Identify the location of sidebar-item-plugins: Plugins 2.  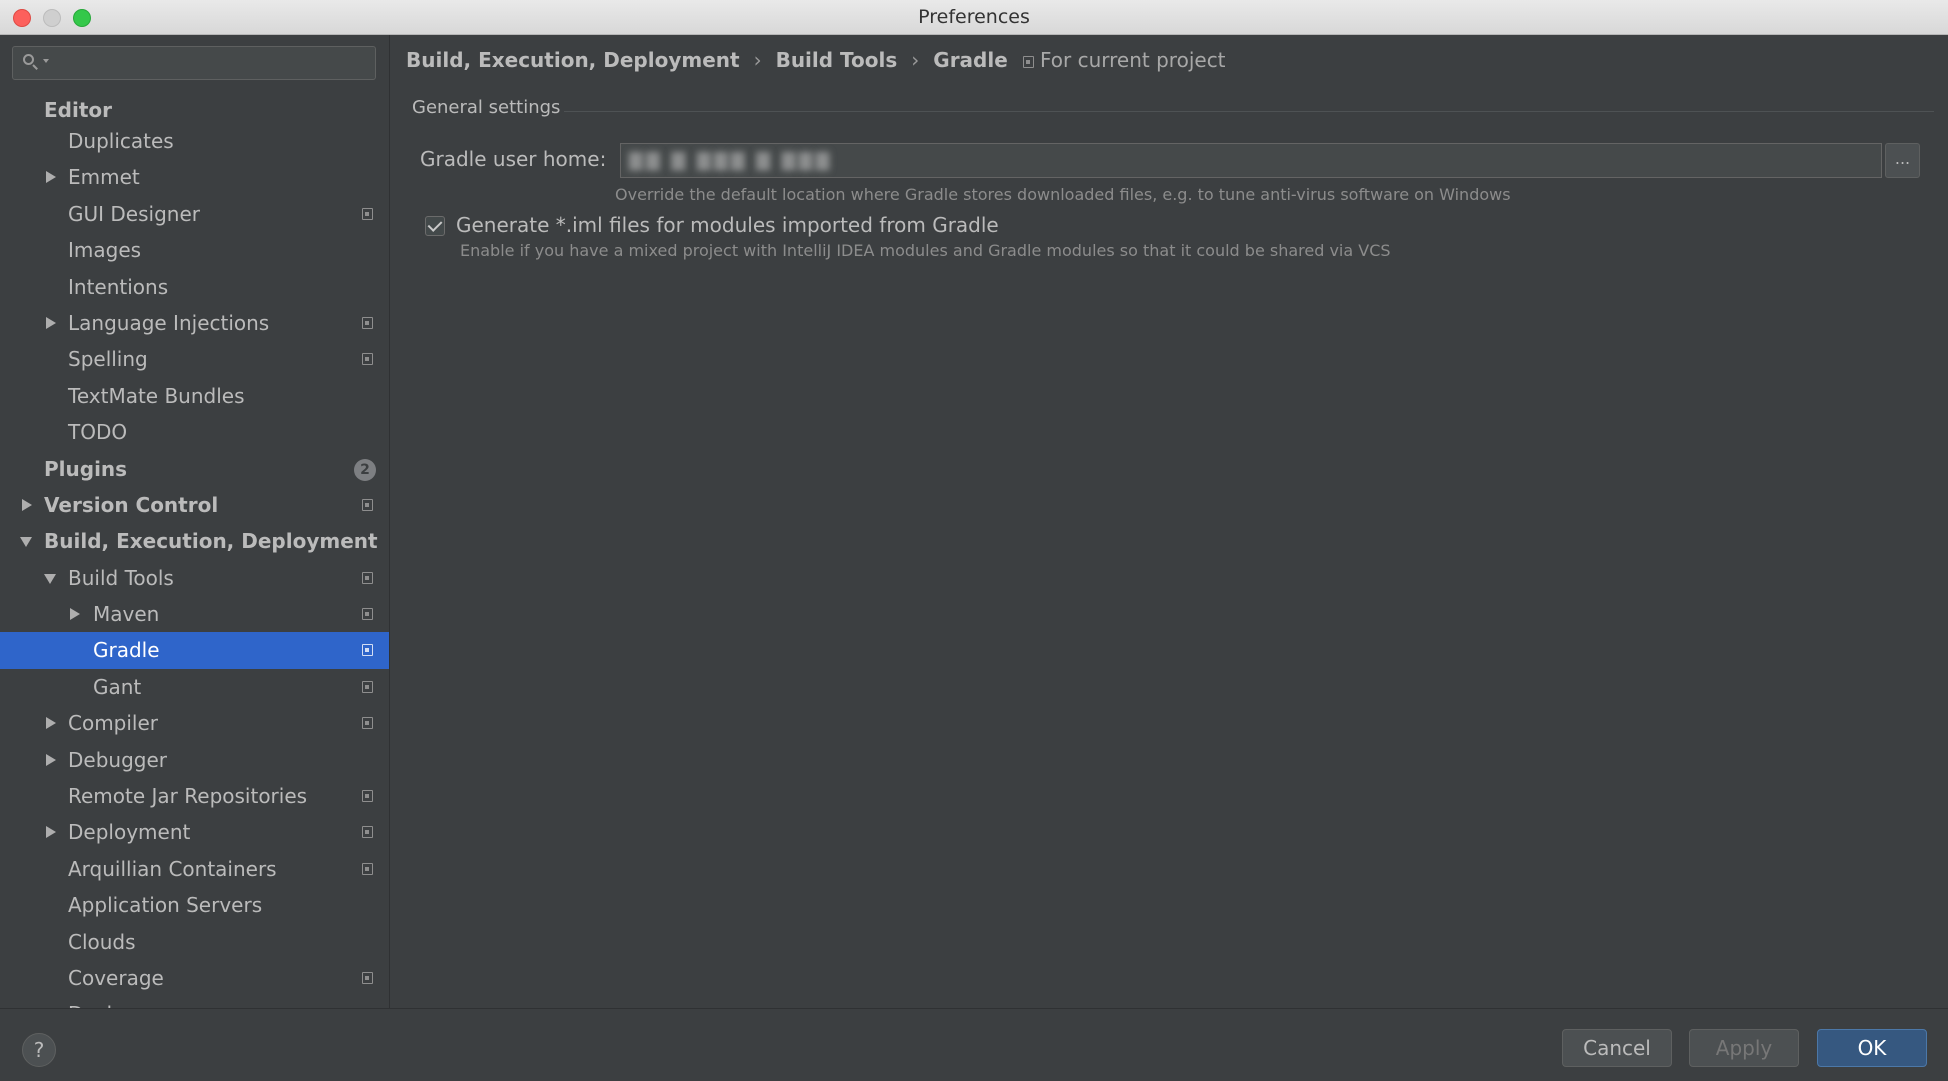
(194, 469).